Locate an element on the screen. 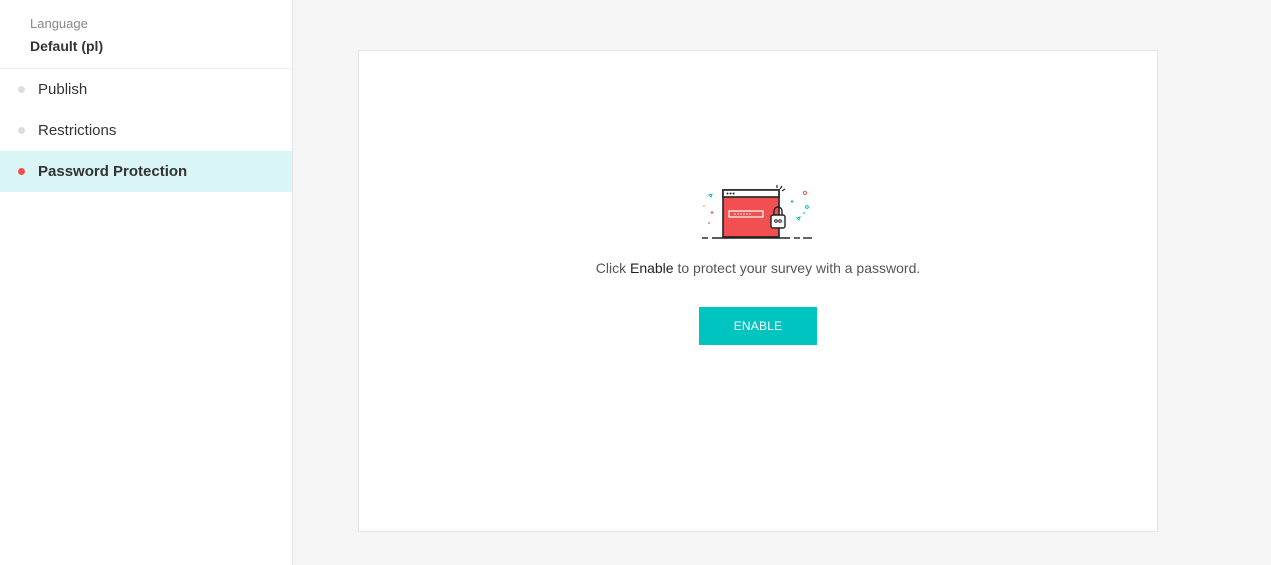 The height and width of the screenshot is (565, 1271). sidebar-item-label: Publish is located at coordinates (63, 89).